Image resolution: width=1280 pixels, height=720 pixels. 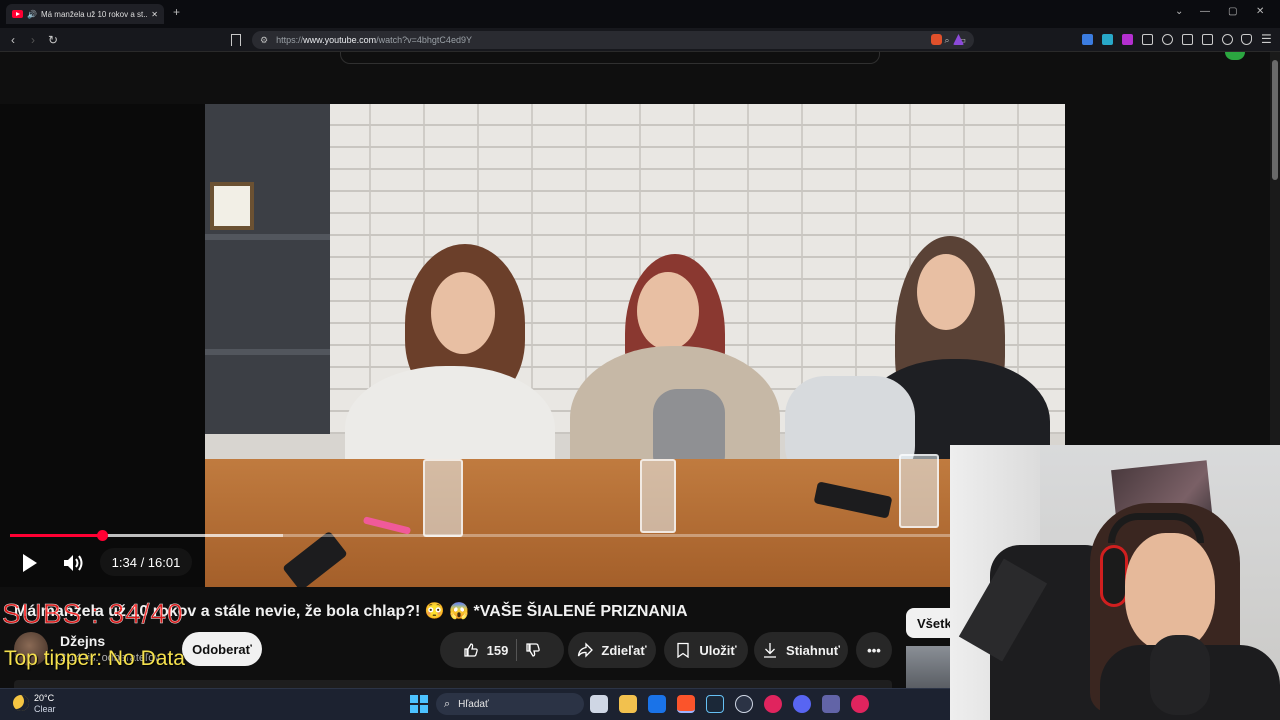 What do you see at coordinates (1187, 39) in the screenshot?
I see `sidebar-toggle-icon` at bounding box center [1187, 39].